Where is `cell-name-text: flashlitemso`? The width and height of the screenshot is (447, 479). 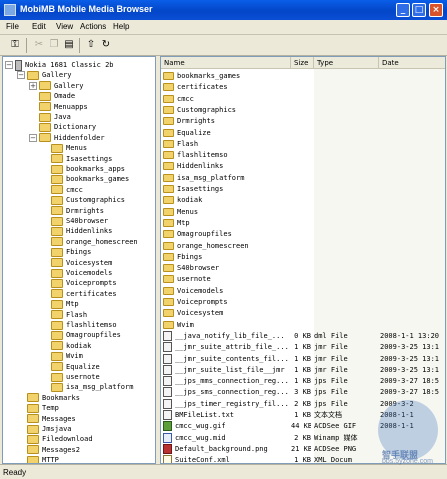 cell-name-text: flashlitemso is located at coordinates (202, 155).